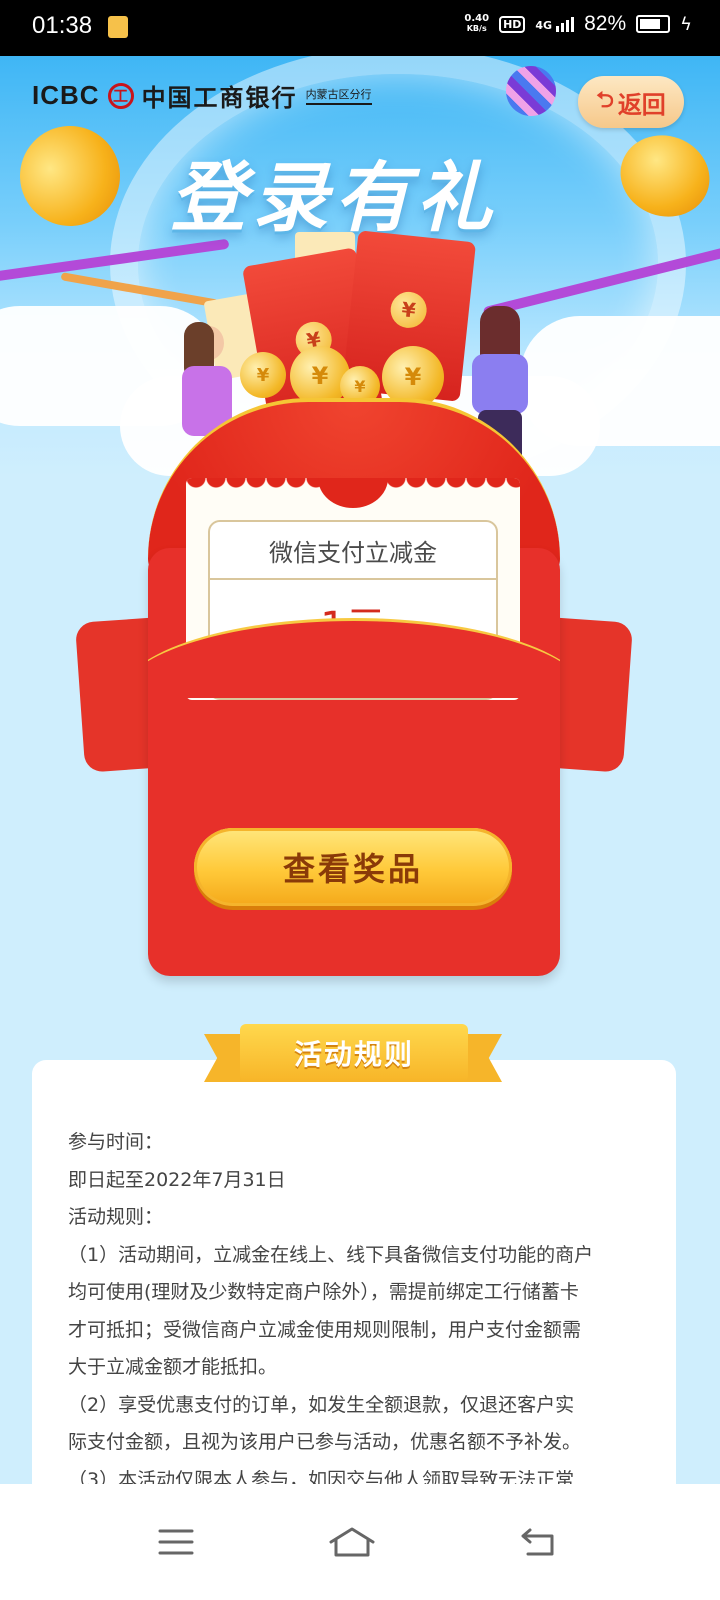 Image resolution: width=720 pixels, height=1600 pixels. What do you see at coordinates (62, 25) in the screenshot?
I see `status-time: 01:38` at bounding box center [62, 25].